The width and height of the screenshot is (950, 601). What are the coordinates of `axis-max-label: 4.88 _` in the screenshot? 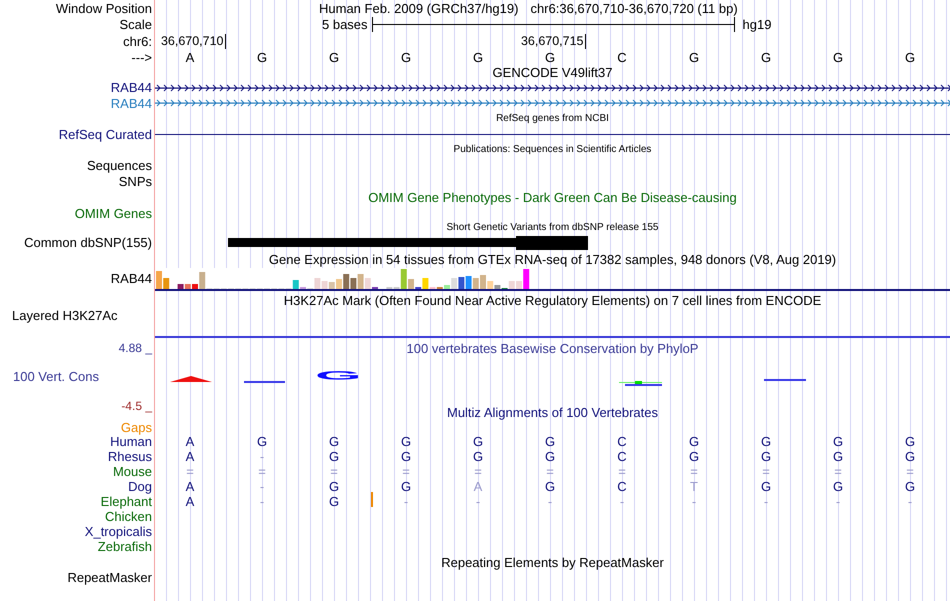 It's located at (135, 348).